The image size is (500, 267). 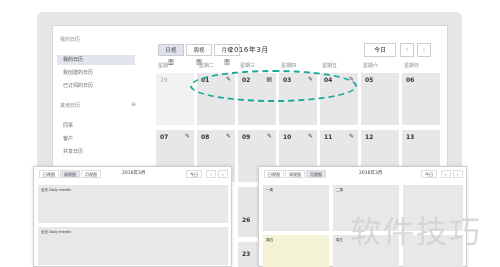 What do you see at coordinates (369, 80) in the screenshot?
I see `day-number: 05` at bounding box center [369, 80].